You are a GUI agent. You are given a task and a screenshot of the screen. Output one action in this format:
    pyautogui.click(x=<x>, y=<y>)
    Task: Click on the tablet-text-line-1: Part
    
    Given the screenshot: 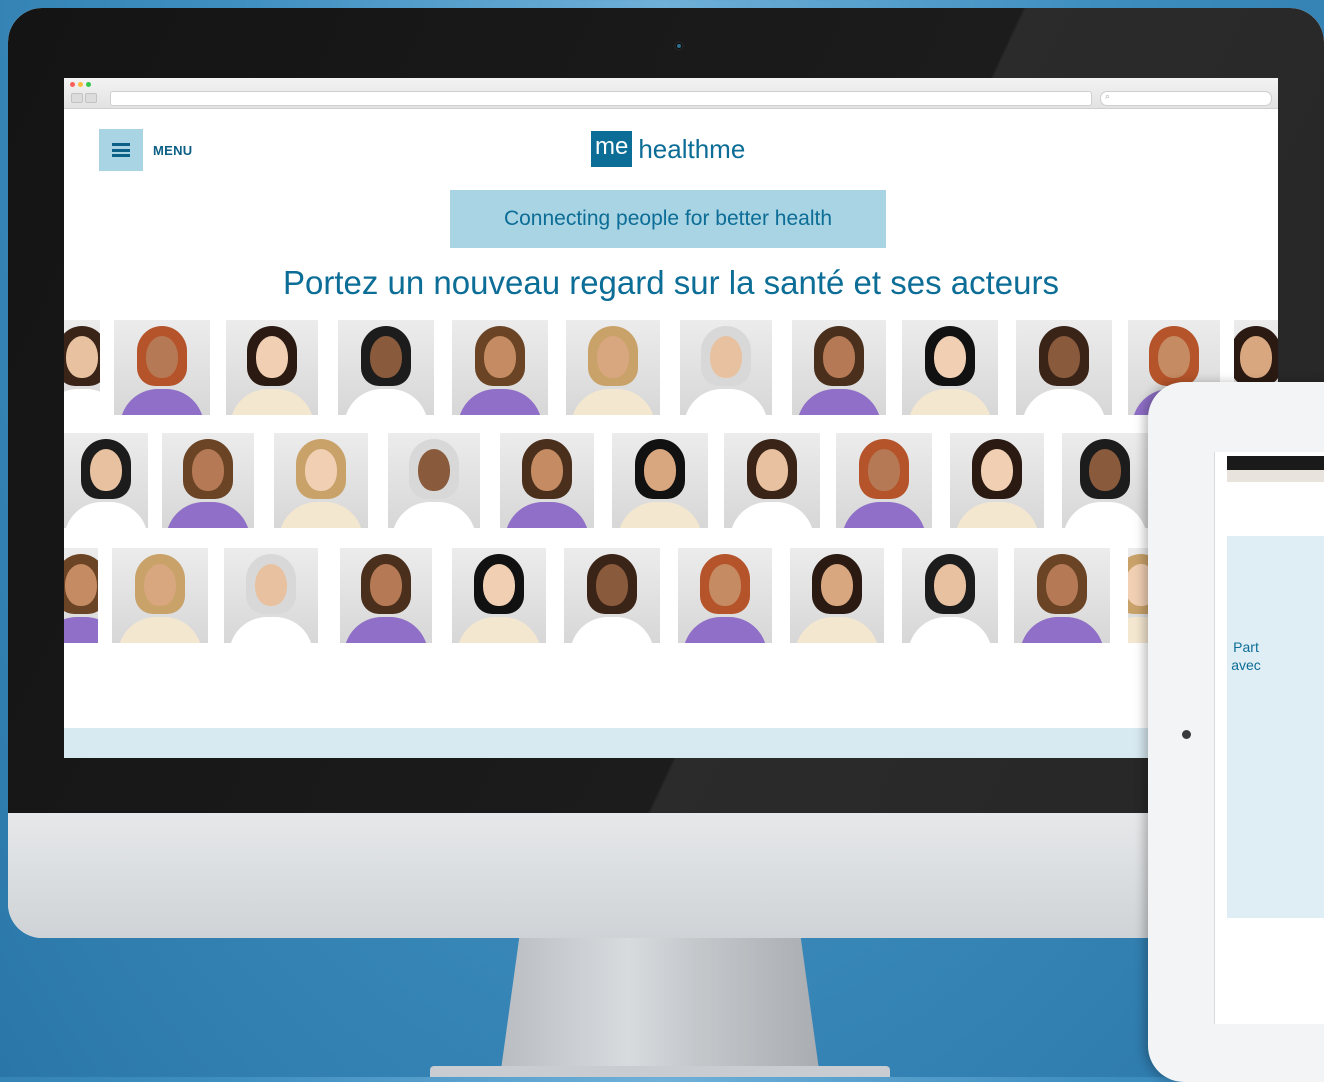 What is the action you would take?
    pyautogui.click(x=1246, y=647)
    